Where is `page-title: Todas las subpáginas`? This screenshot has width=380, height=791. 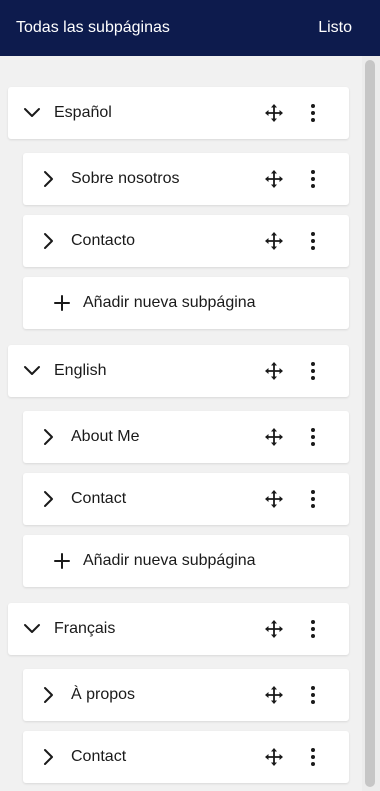
page-title: Todas las subpáginas is located at coordinates (93, 27).